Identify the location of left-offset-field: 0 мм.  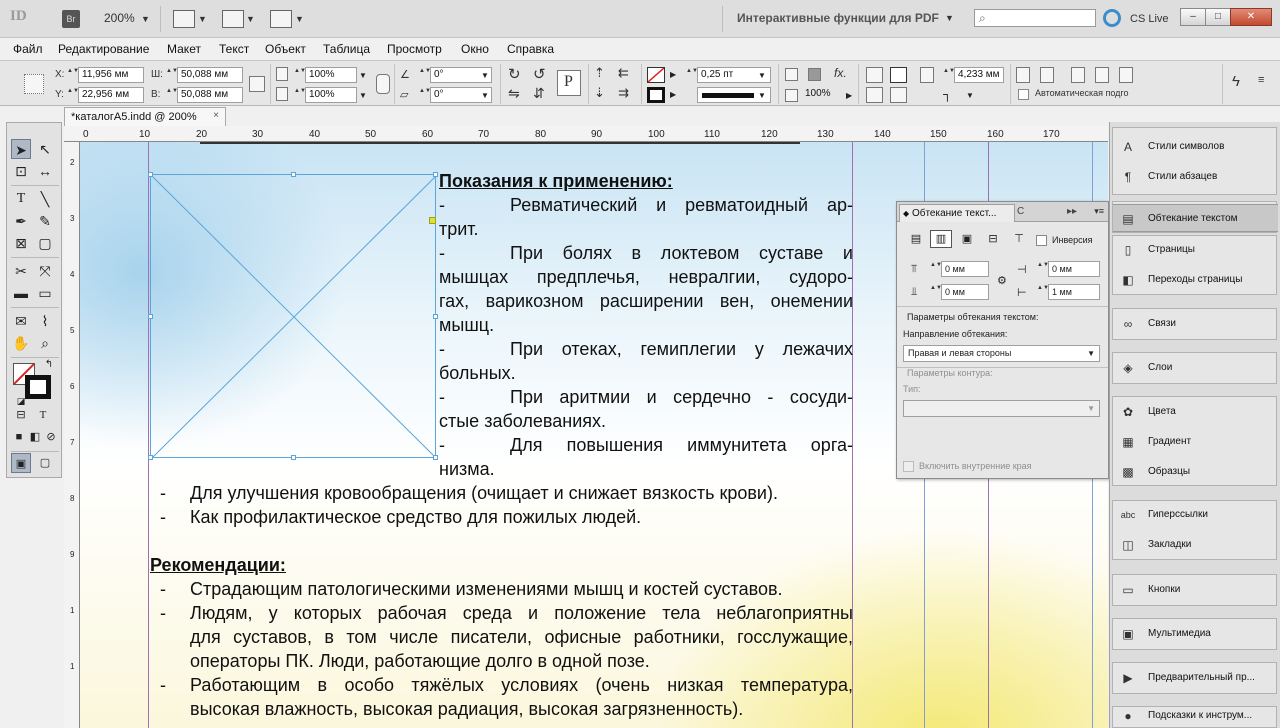
(1074, 269).